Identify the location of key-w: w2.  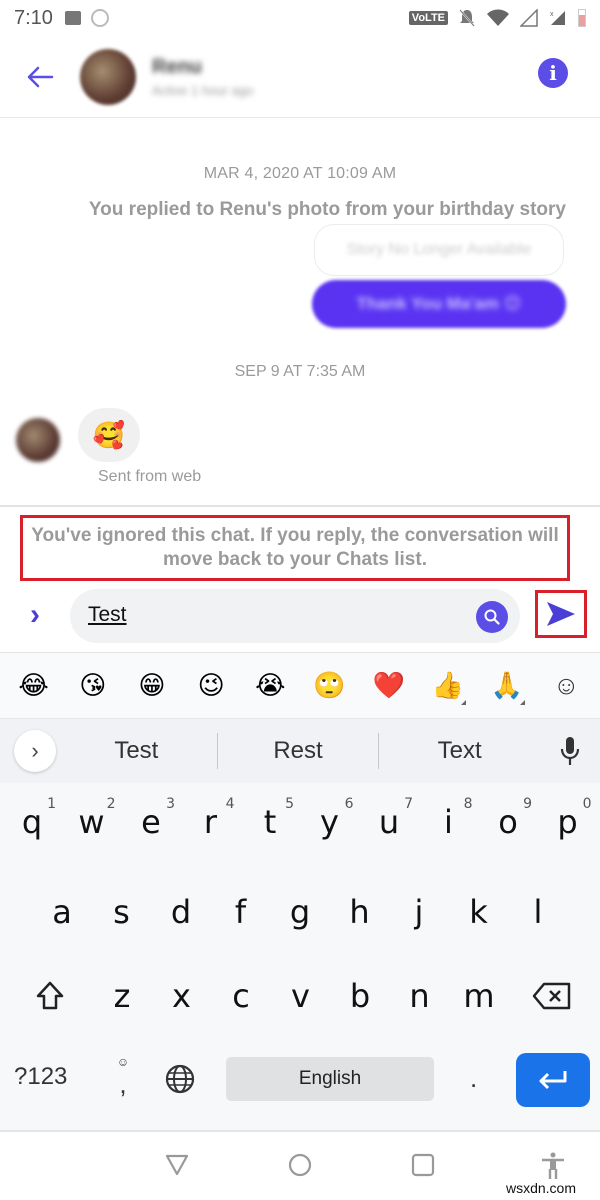
(92, 822).